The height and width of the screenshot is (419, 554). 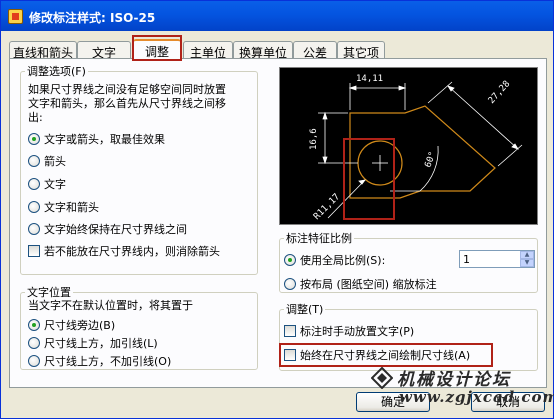 I want to click on scale-legend: 标注特征比例, so click(x=319, y=238).